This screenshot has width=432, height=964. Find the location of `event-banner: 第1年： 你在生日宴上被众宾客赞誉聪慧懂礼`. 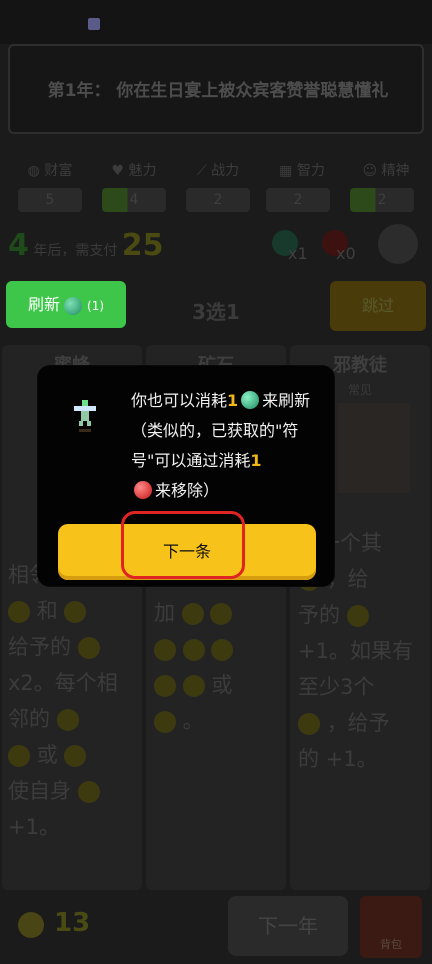

event-banner: 第1年： 你在生日宴上被众宾客赞誉聪慧懂礼 is located at coordinates (216, 89).